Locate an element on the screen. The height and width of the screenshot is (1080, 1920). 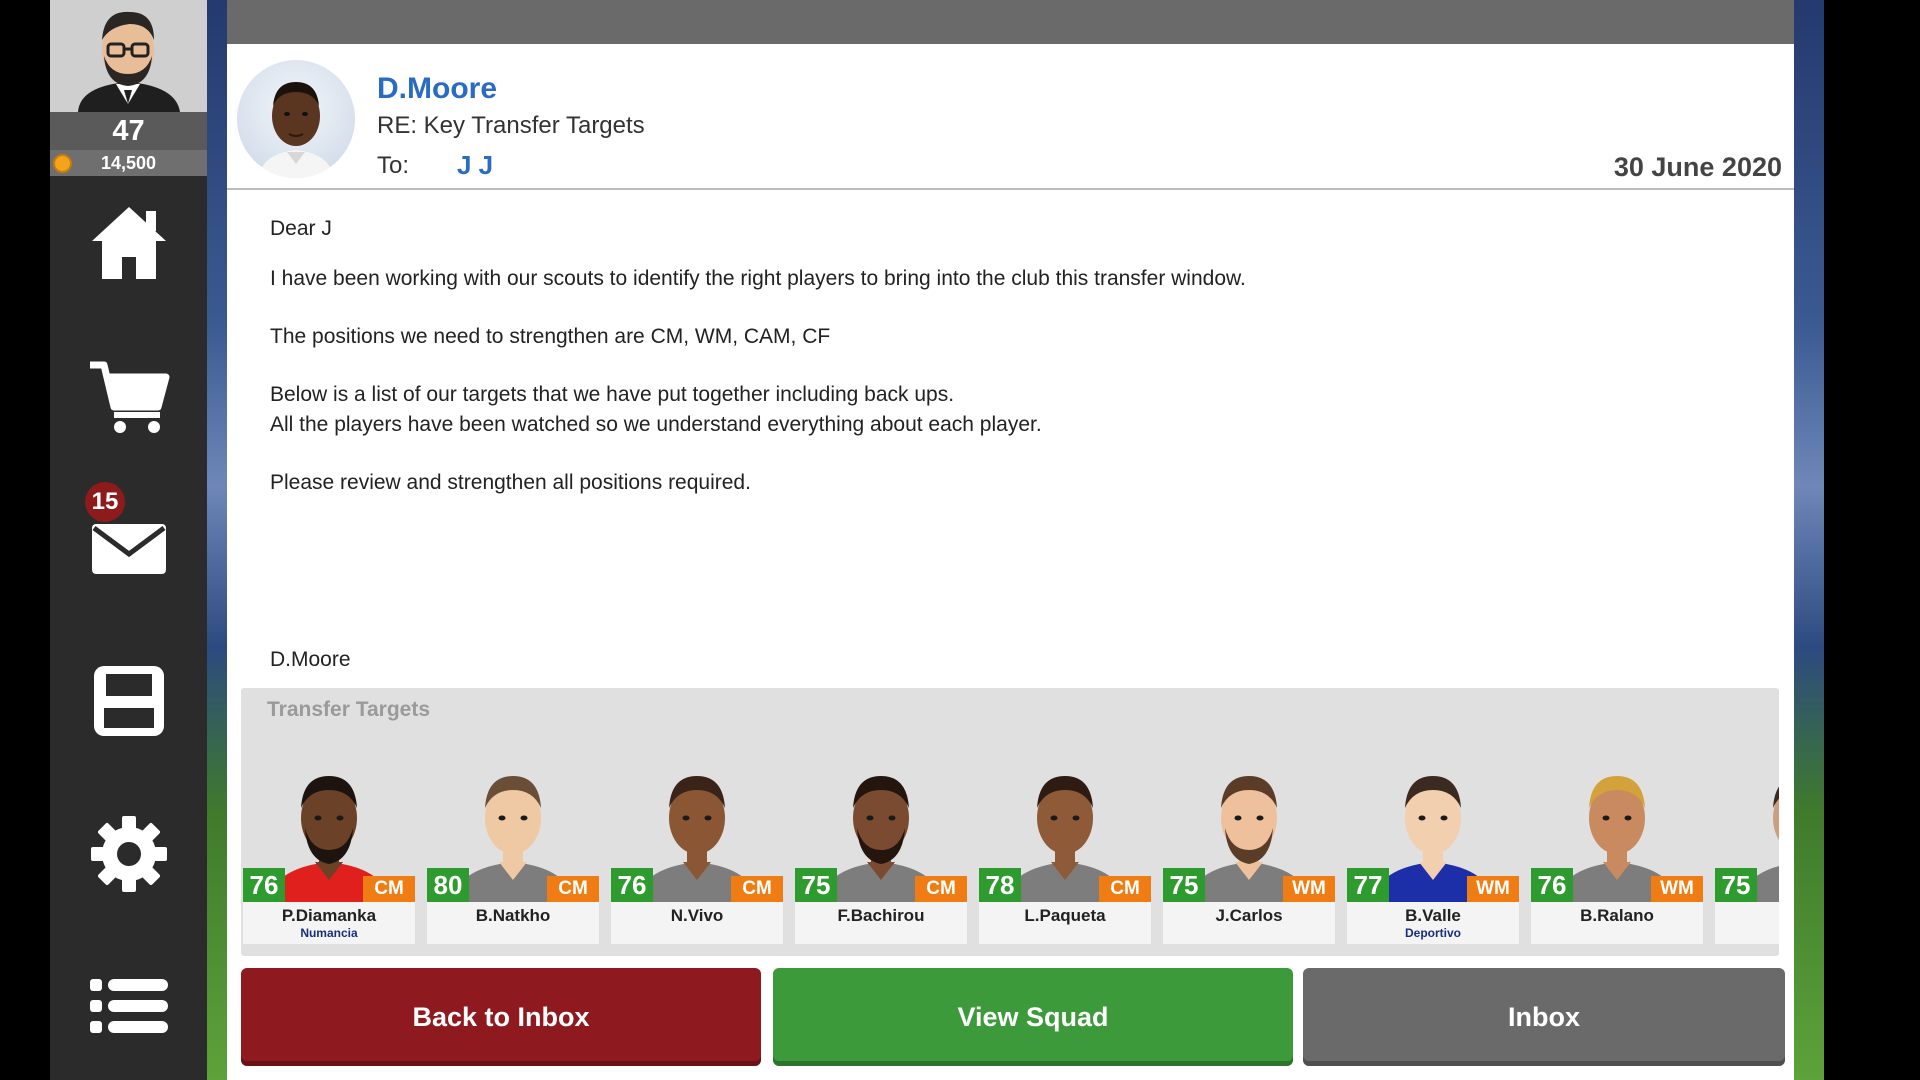
player-name: N.Vivo is located at coordinates (697, 915).